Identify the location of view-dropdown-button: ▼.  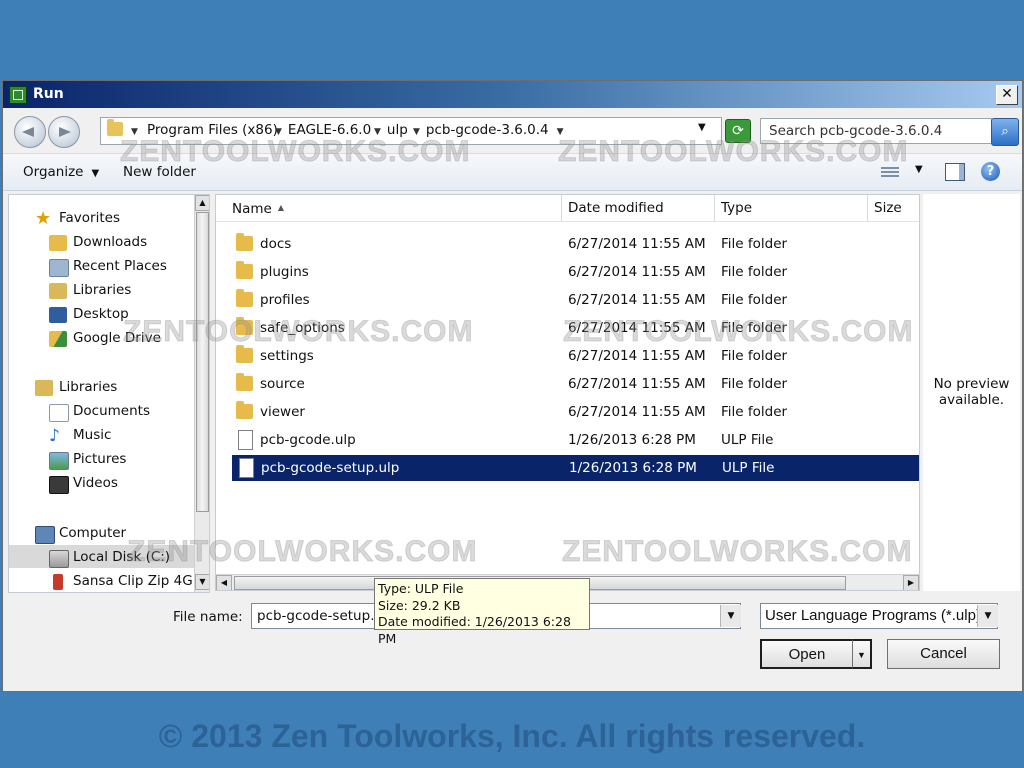
(919, 169).